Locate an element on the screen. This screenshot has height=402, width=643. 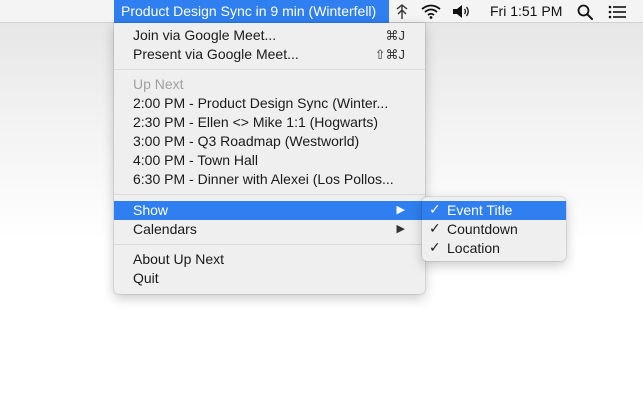
menu-item-present-meet: Present via Google Meet... ⇧⌘J is located at coordinates (269, 54).